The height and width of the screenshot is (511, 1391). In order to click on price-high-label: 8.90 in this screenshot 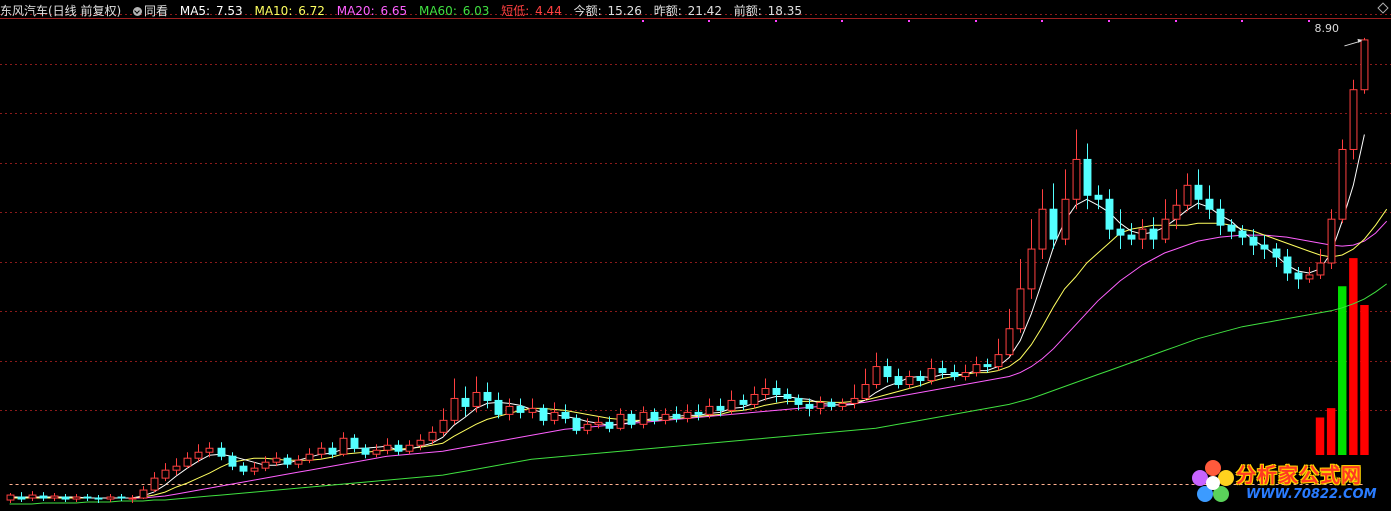, I will do `click(1327, 28)`.